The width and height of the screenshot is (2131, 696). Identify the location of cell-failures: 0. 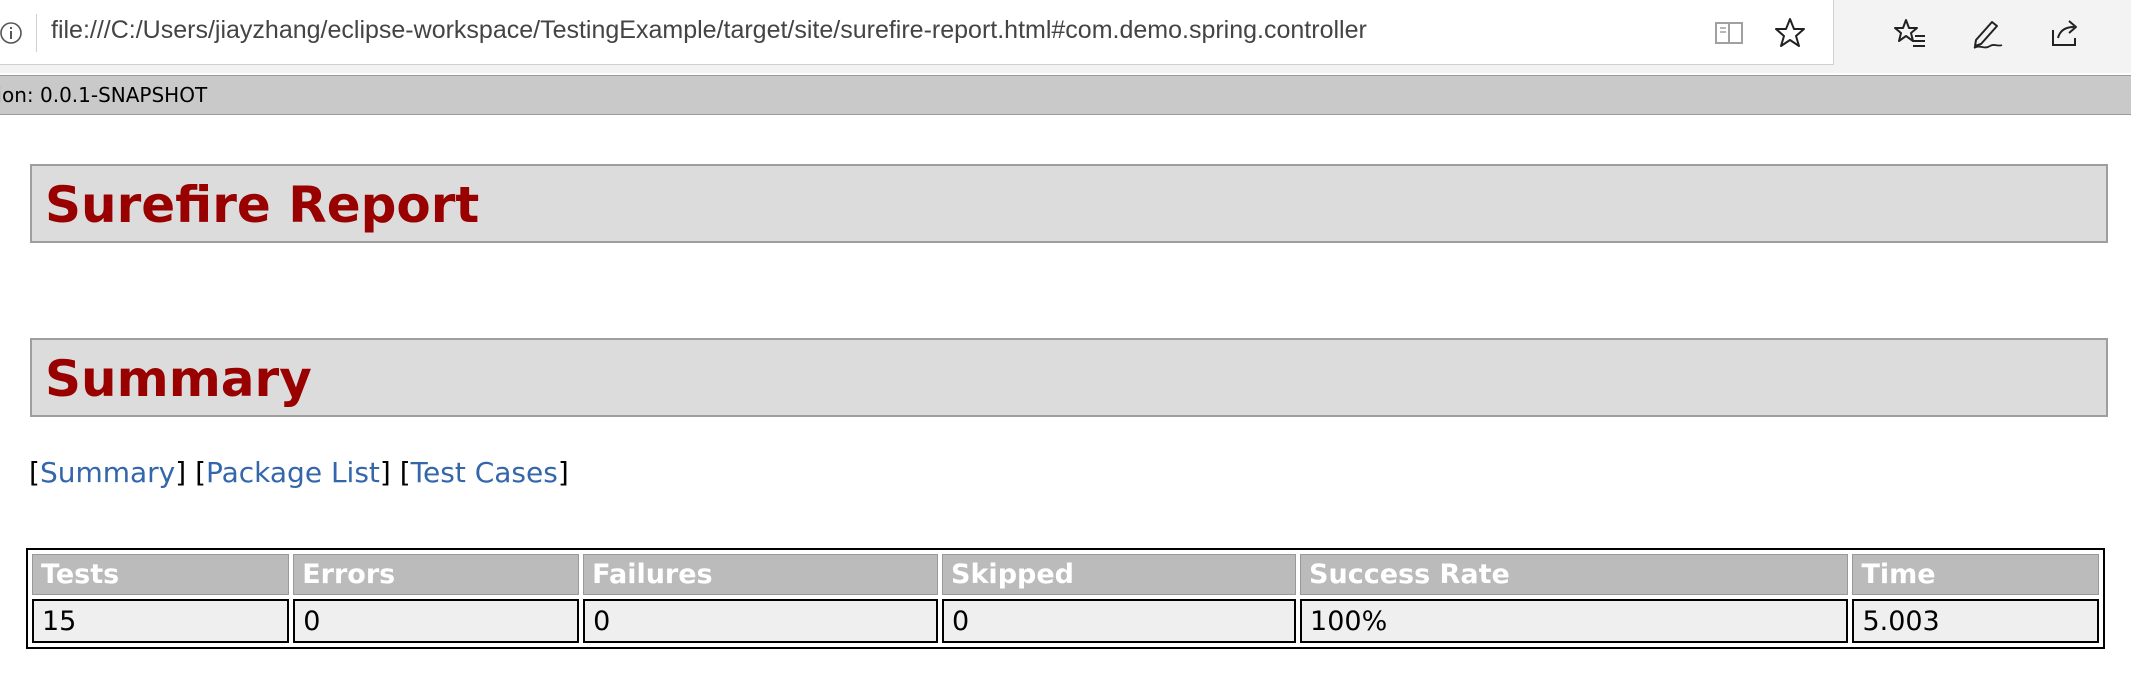
(761, 621).